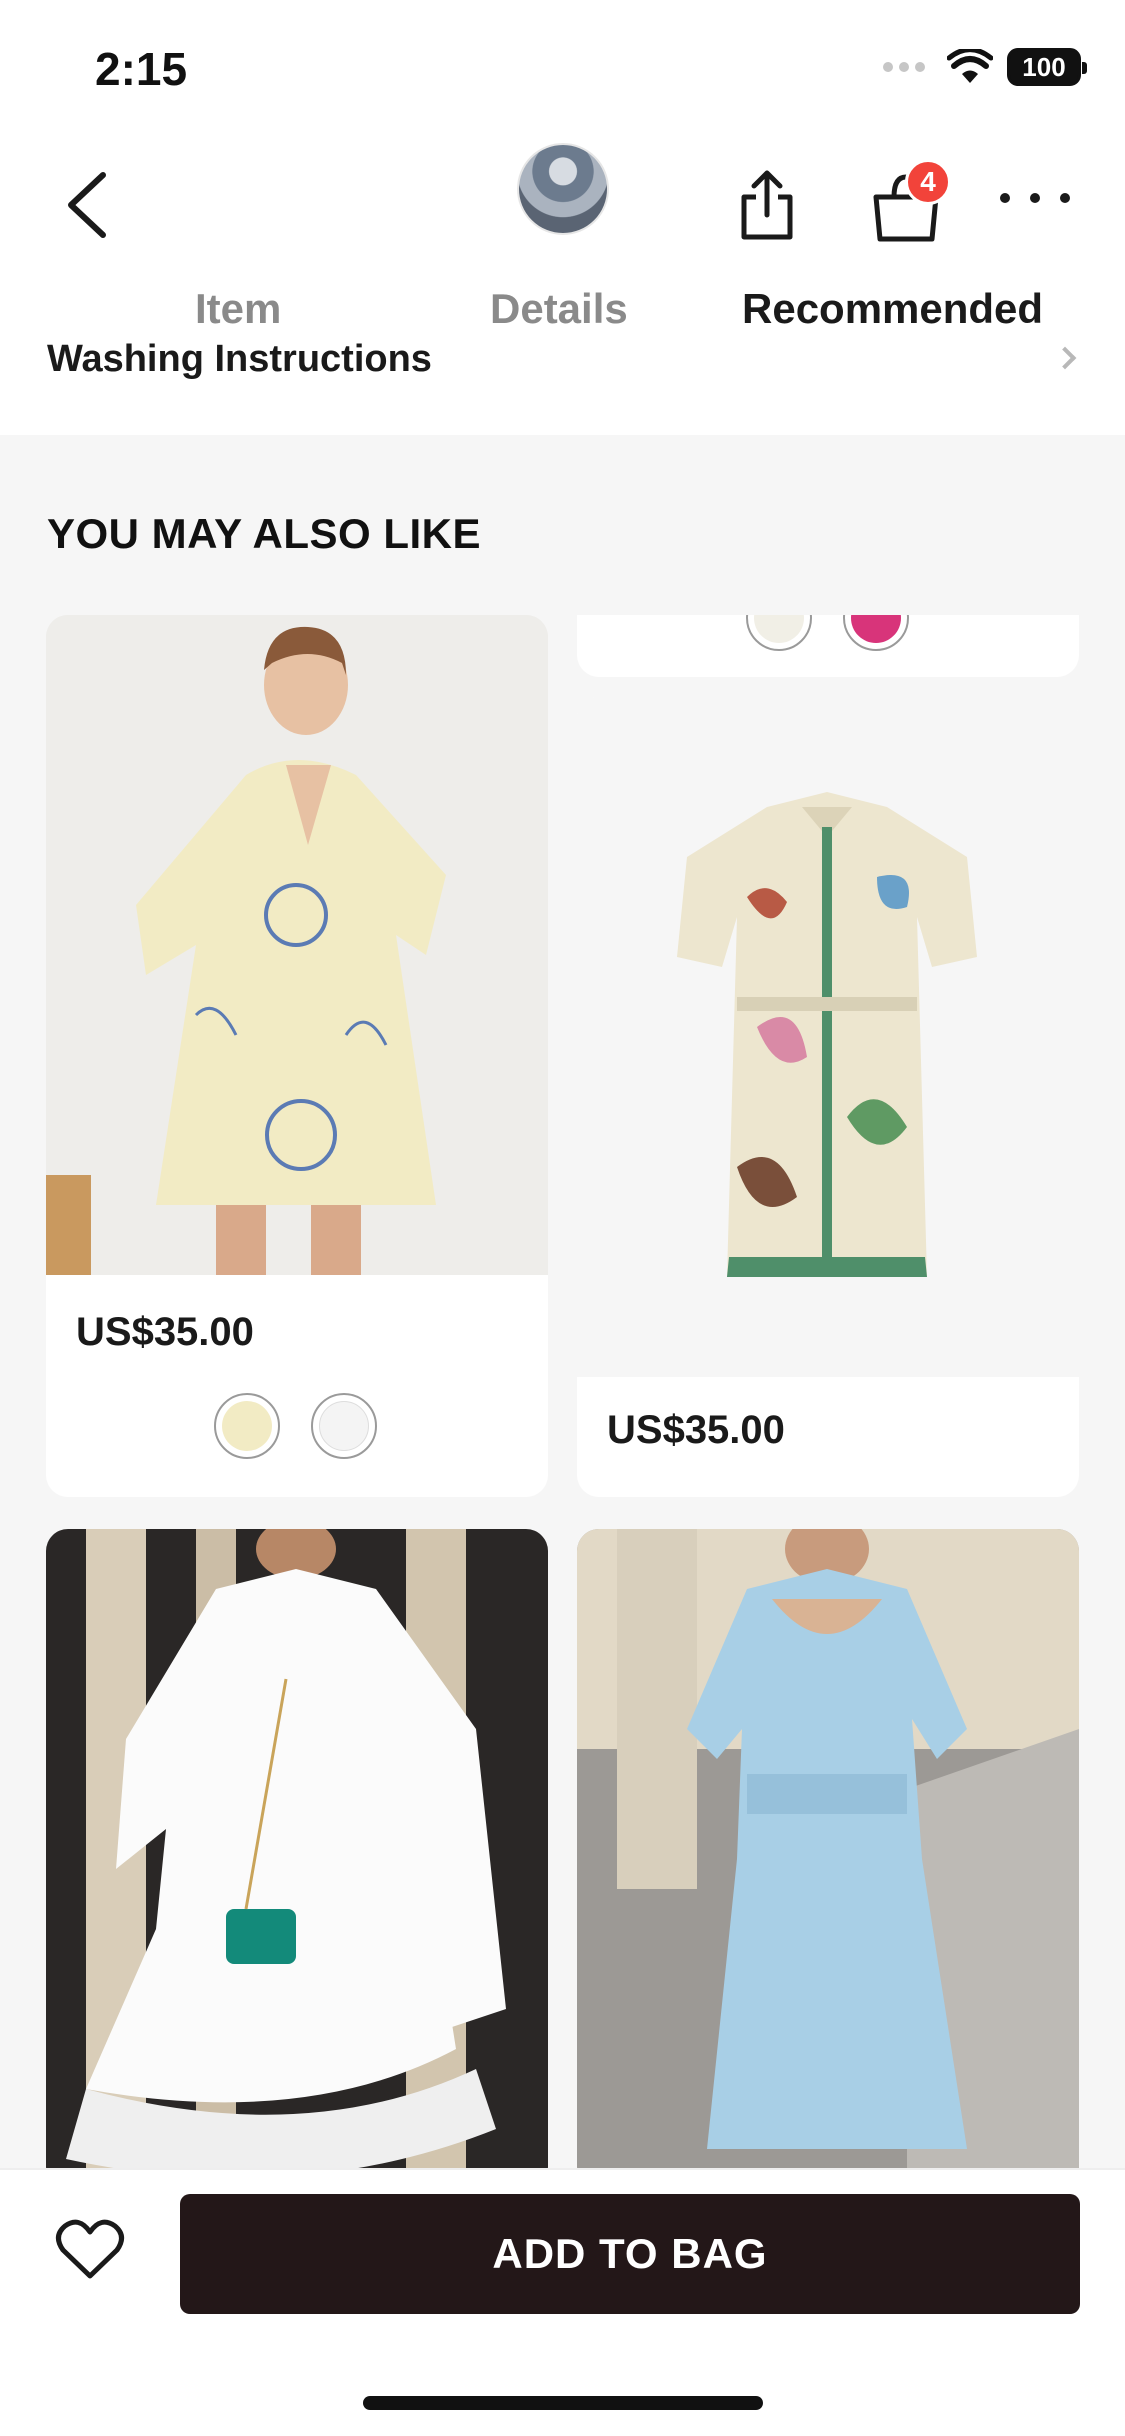 The image size is (1125, 2436). What do you see at coordinates (559, 309) in the screenshot?
I see `tab-details: Details` at bounding box center [559, 309].